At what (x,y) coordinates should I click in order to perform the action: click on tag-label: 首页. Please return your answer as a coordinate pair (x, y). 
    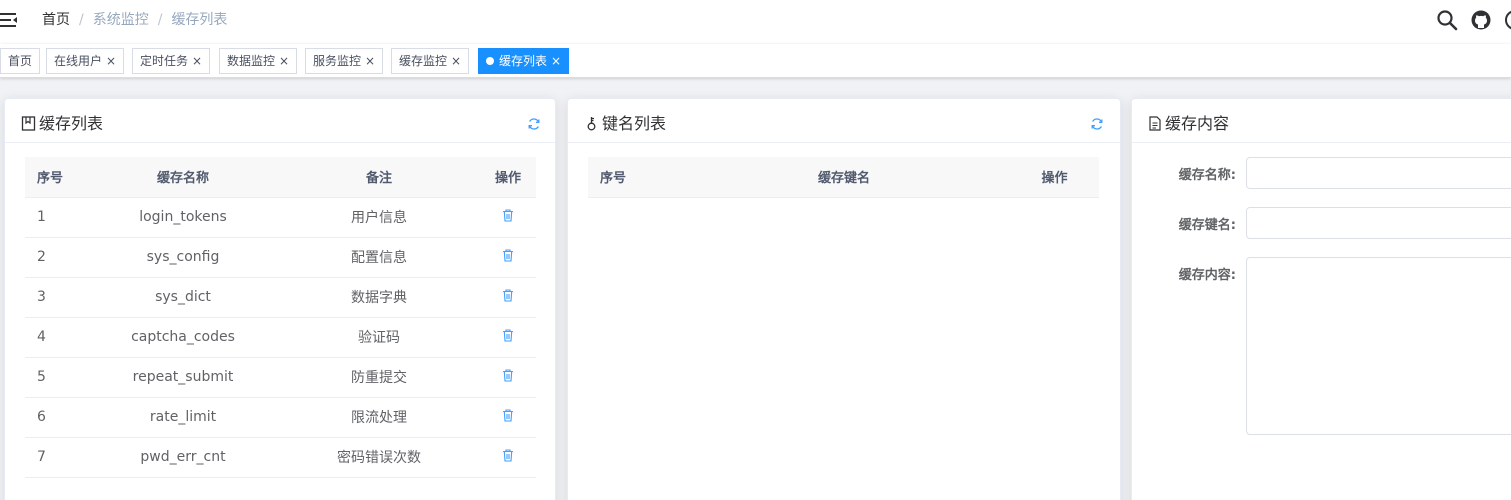
    Looking at the image, I should click on (20, 61).